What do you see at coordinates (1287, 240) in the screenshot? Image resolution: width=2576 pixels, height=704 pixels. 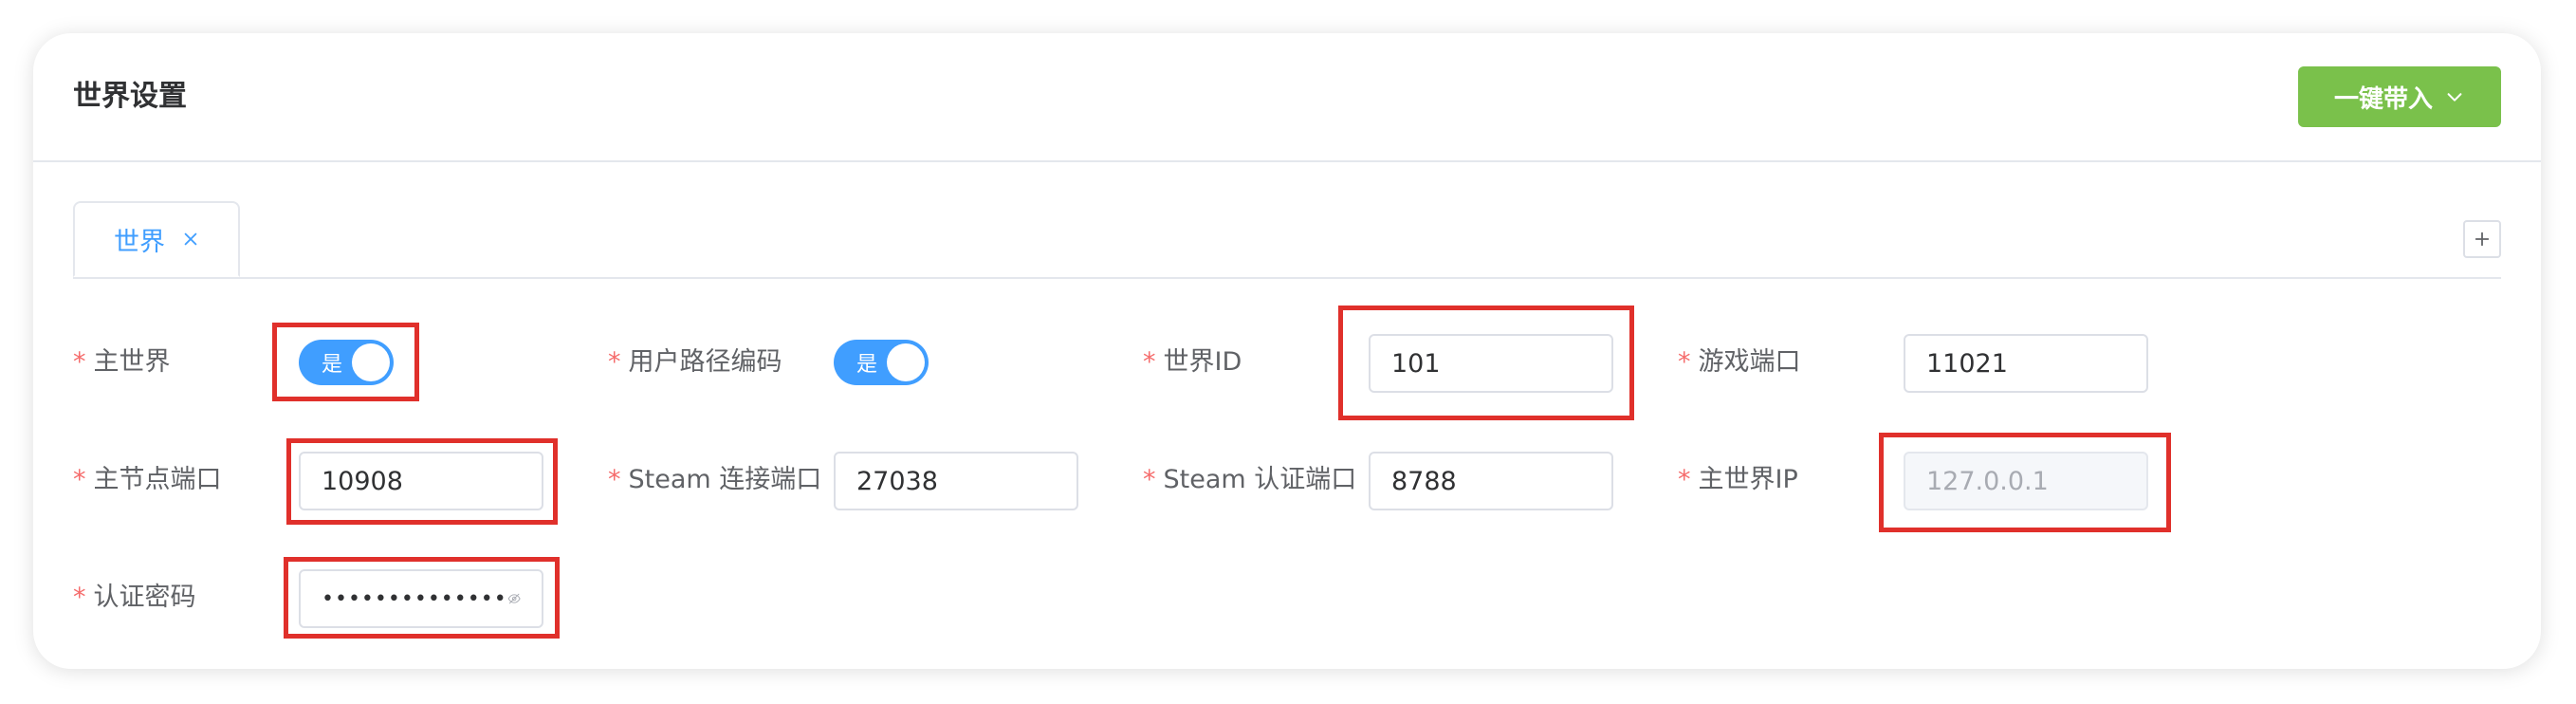 I see `world-tabs: 世界` at bounding box center [1287, 240].